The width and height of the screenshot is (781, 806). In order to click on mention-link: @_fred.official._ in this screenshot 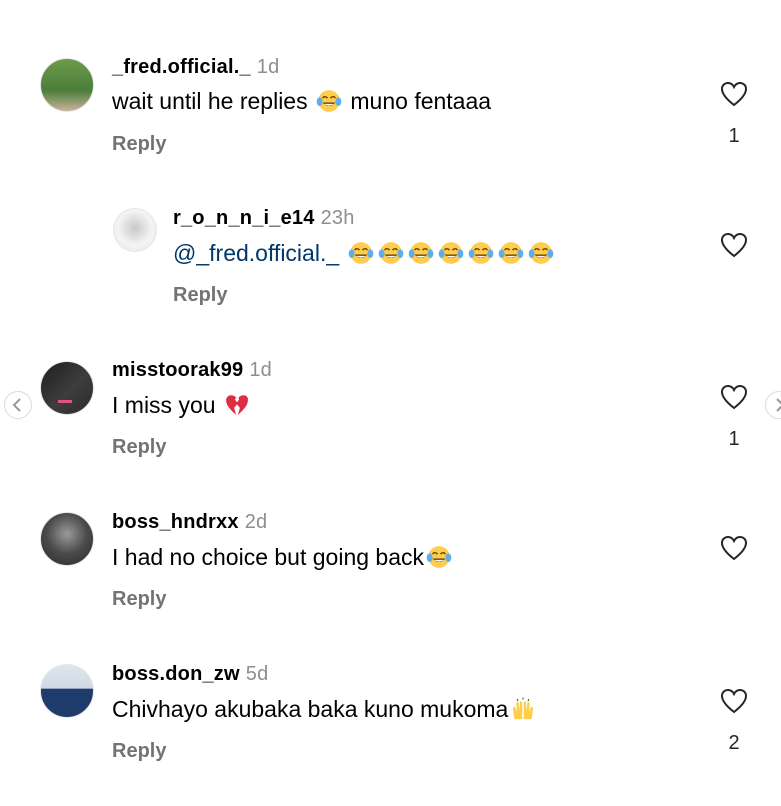, I will do `click(256, 253)`.